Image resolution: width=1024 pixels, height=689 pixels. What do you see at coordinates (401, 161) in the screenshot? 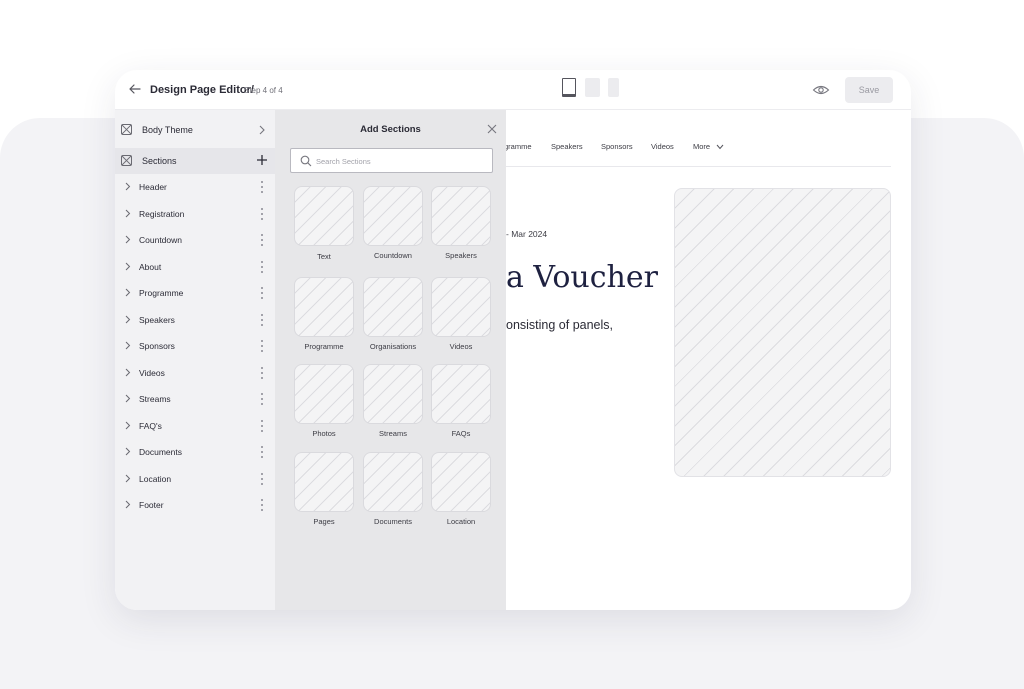
I see `search-sections-input` at bounding box center [401, 161].